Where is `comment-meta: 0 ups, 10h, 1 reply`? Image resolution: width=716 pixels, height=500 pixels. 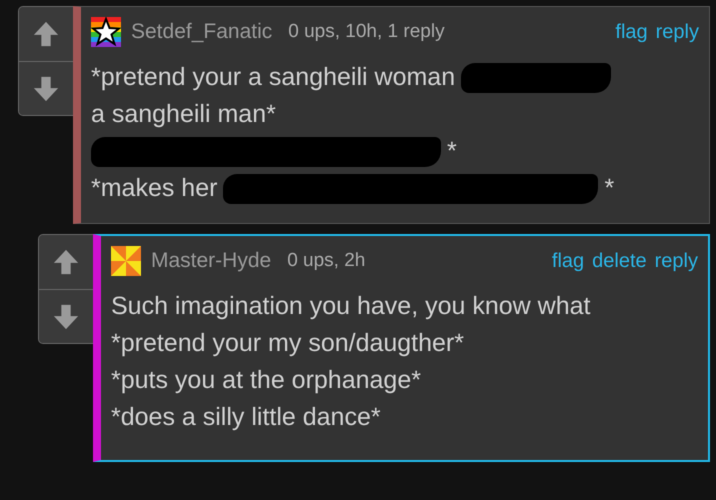
comment-meta: 0 ups, 10h, 1 reply is located at coordinates (366, 32).